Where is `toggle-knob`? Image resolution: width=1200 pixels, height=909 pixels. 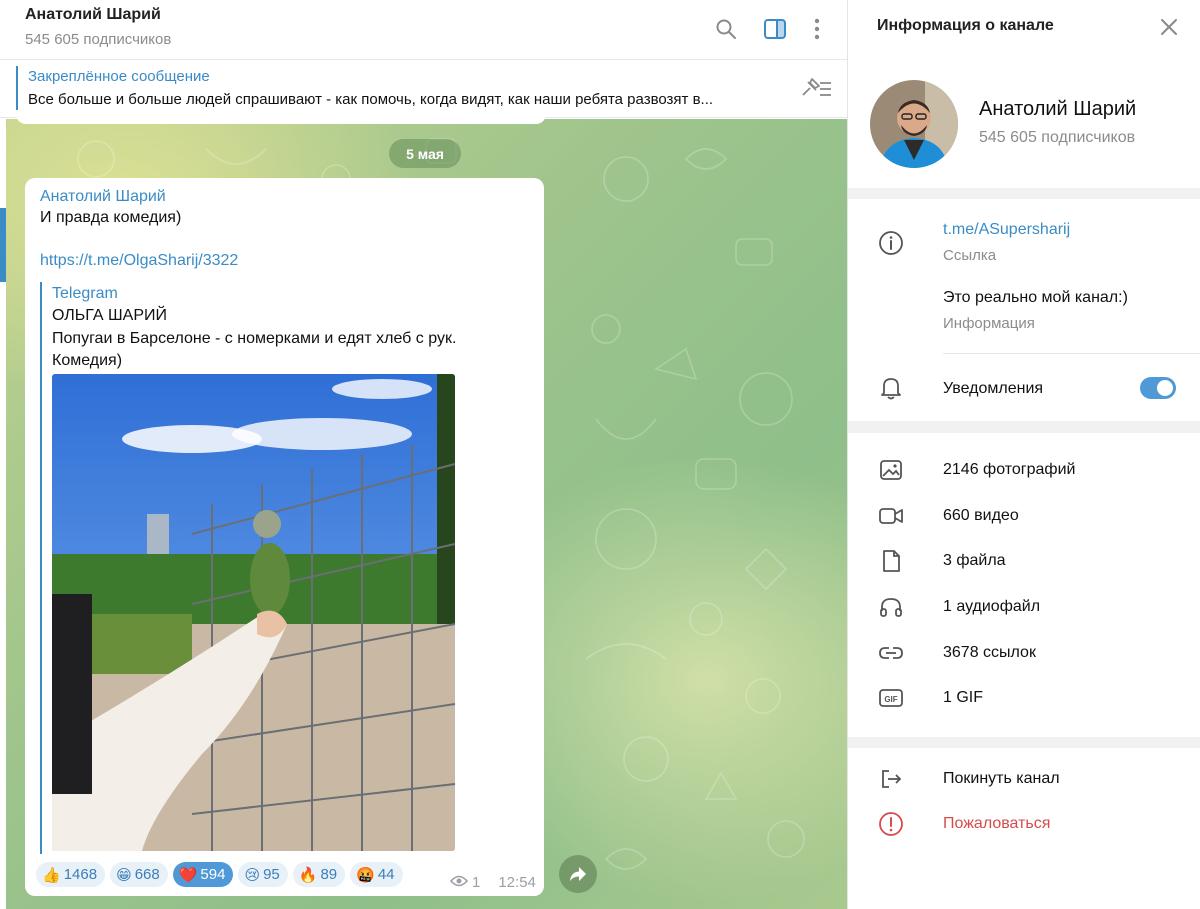 toggle-knob is located at coordinates (1165, 388).